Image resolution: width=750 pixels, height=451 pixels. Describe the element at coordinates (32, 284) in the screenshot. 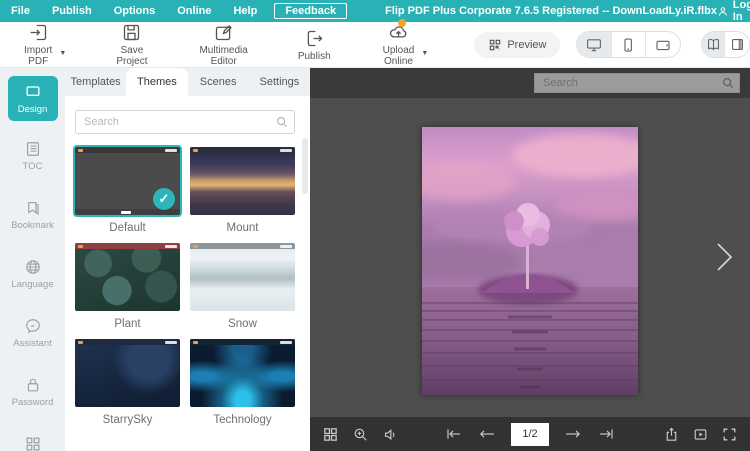

I see `sidebar-label: Language` at that location.